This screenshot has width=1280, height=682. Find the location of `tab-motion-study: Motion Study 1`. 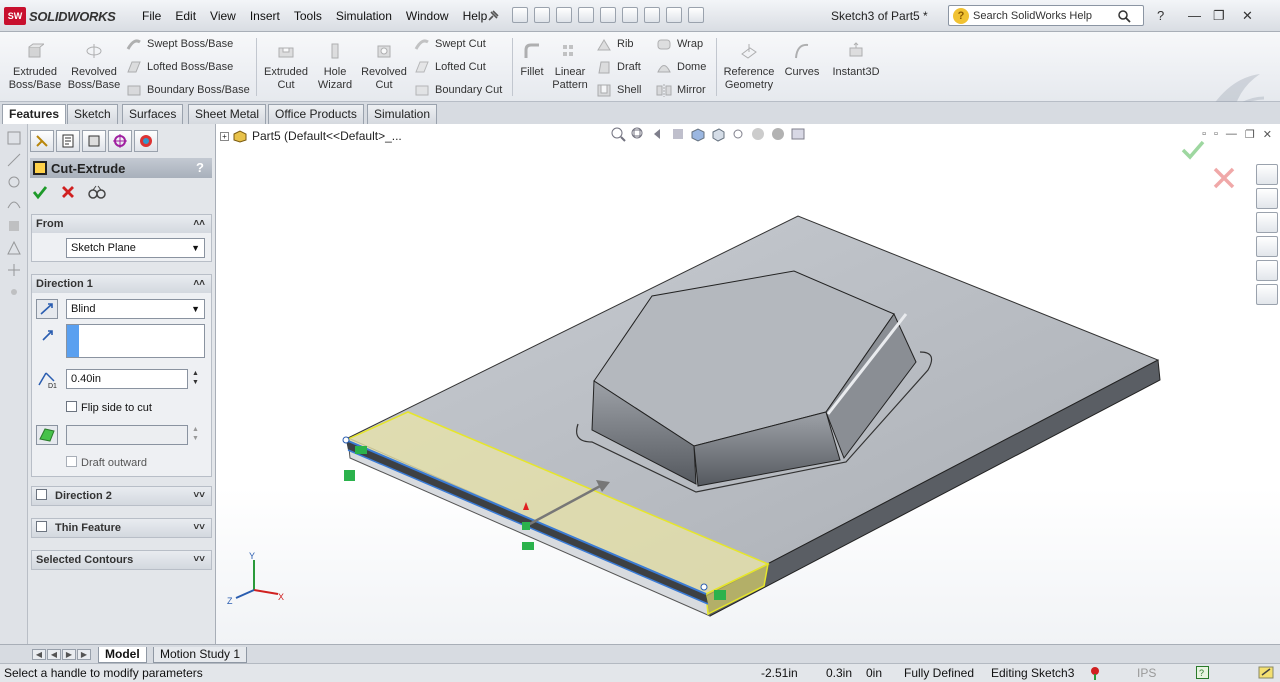

tab-motion-study: Motion Study 1 is located at coordinates (200, 655).